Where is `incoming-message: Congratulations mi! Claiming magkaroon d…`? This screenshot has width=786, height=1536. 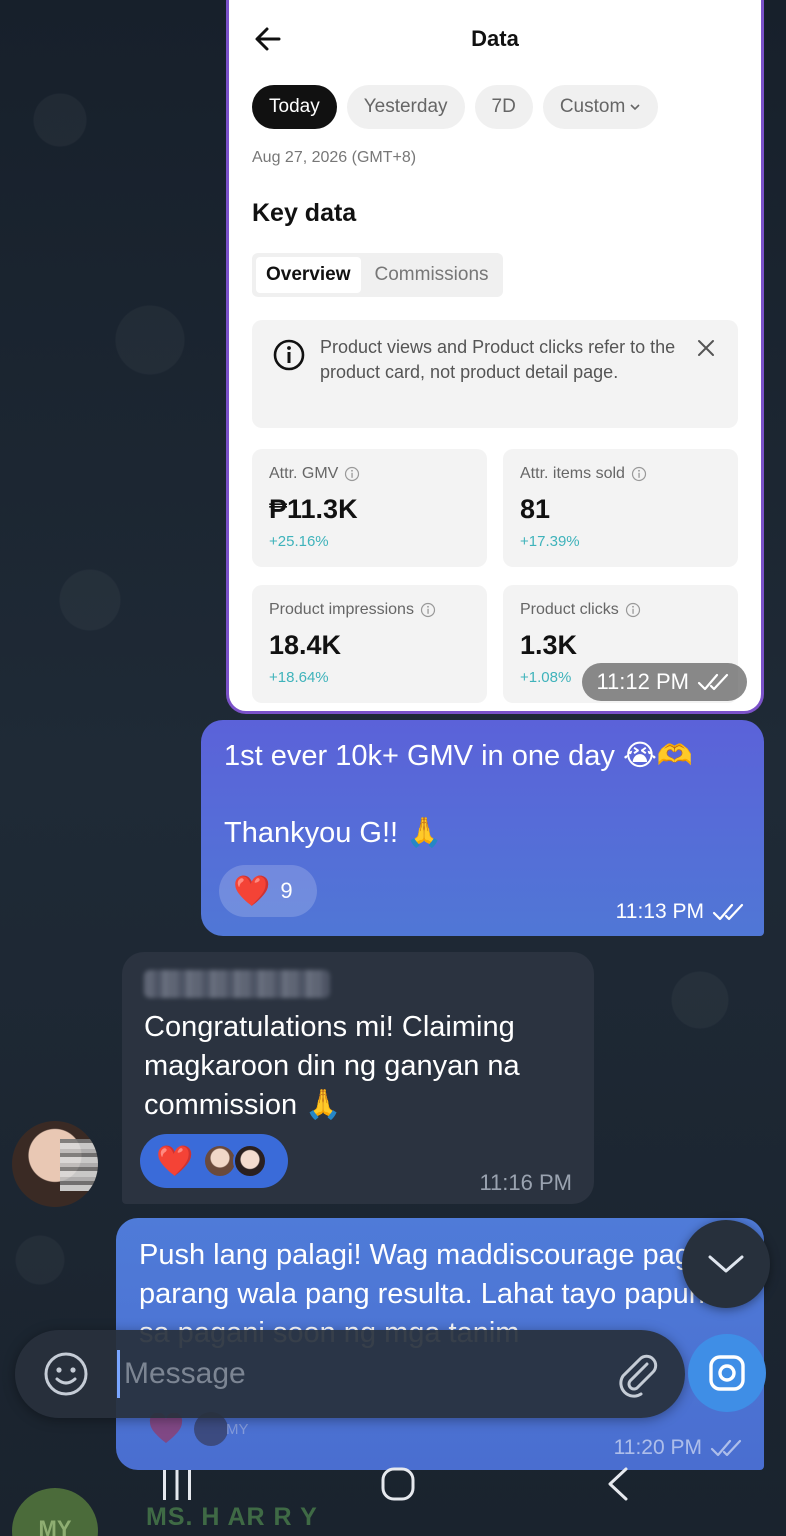
incoming-message: Congratulations mi! Claiming magkaroon d… is located at coordinates (358, 1078).